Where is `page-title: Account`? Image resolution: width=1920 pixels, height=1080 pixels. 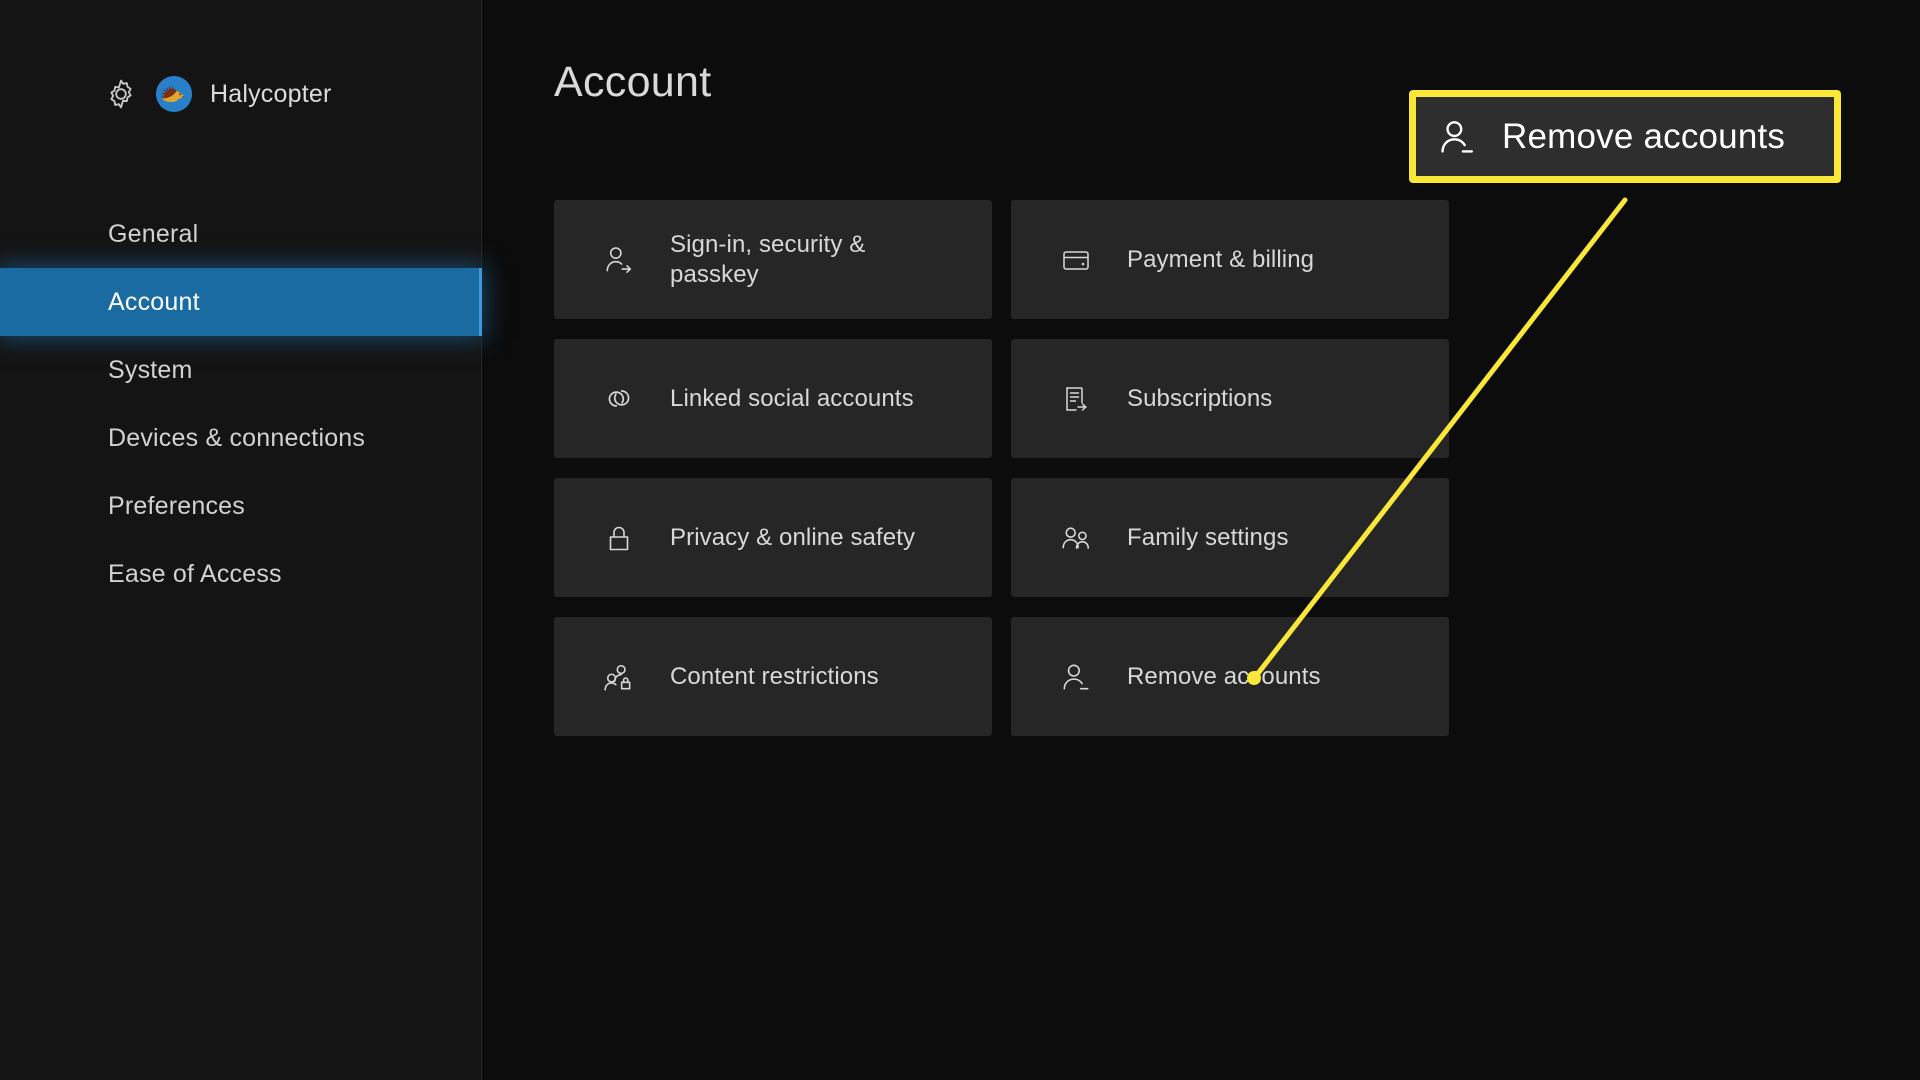
page-title: Account is located at coordinates (633, 82).